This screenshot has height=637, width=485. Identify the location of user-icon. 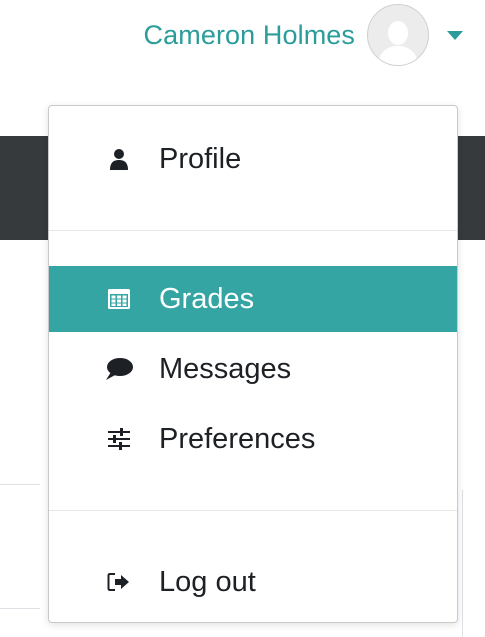
(119, 159).